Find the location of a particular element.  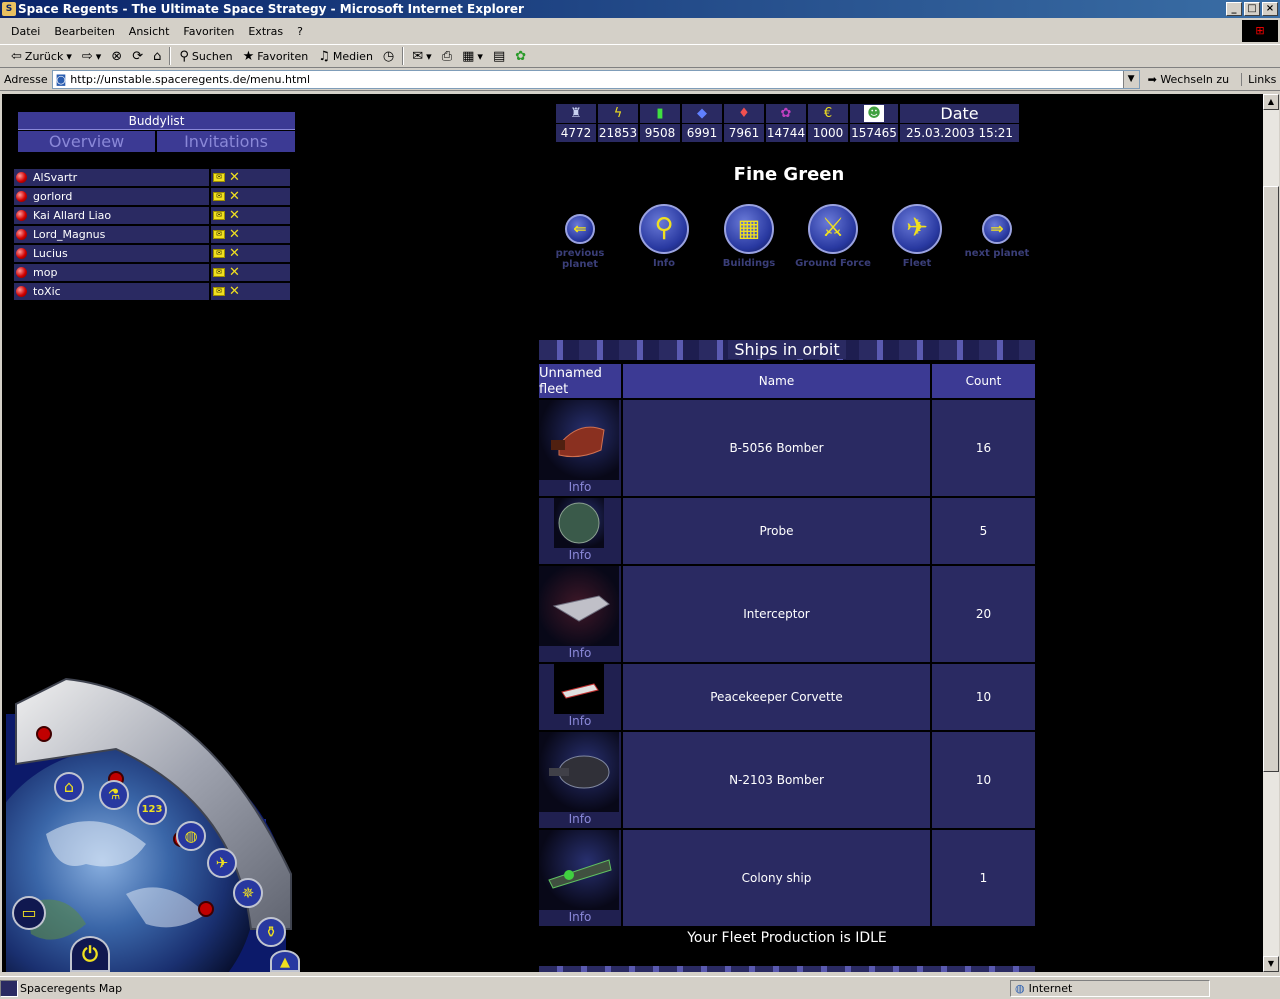

menu-help: ? is located at coordinates (300, 31).